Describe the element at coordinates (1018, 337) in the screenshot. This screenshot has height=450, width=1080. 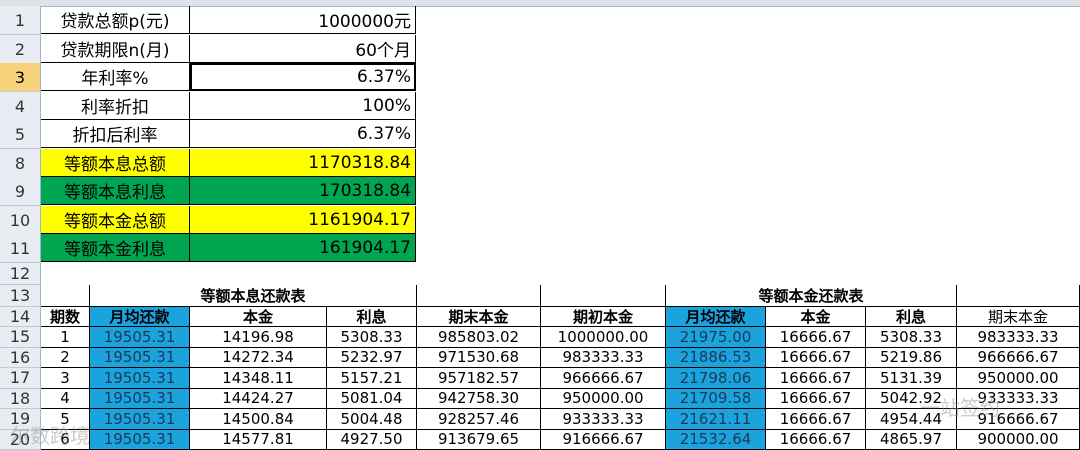
I see `cell-ending-balance-2: 983333.33` at that location.